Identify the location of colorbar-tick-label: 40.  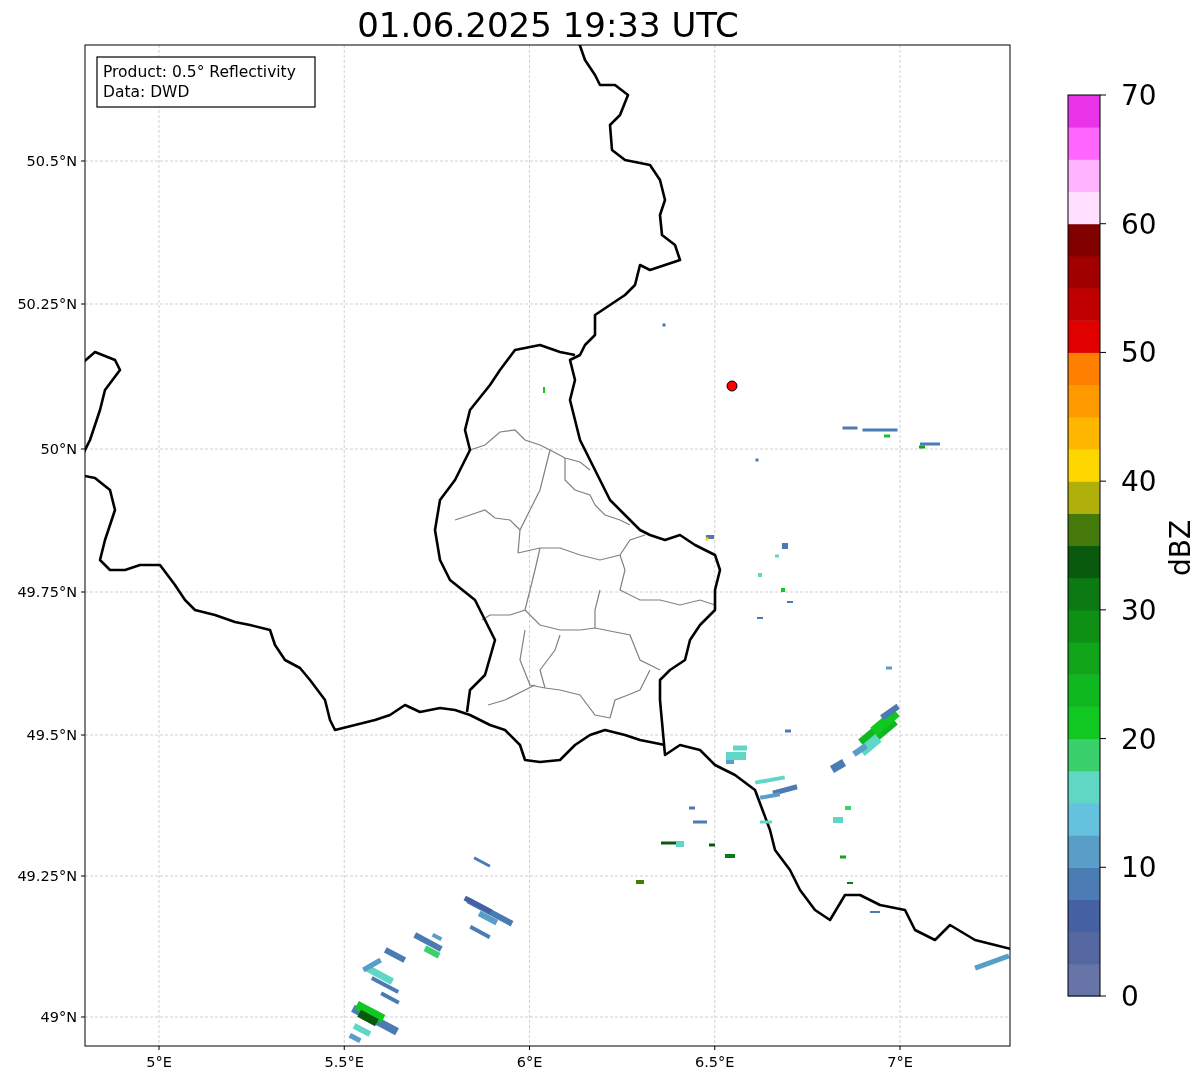
(1139, 482).